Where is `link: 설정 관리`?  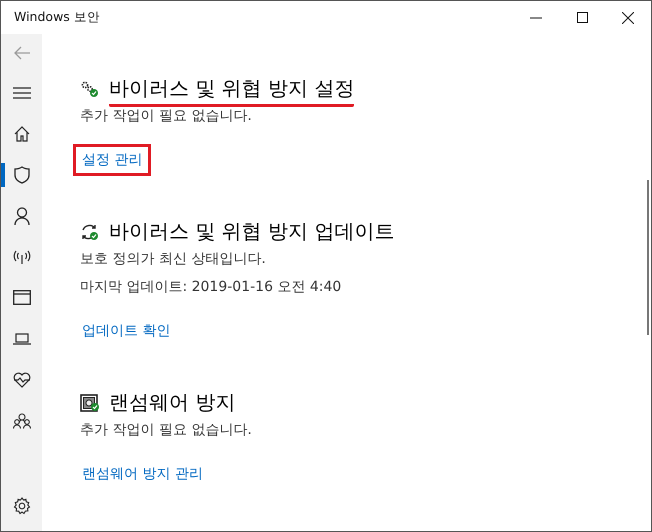 link: 설정 관리 is located at coordinates (112, 160).